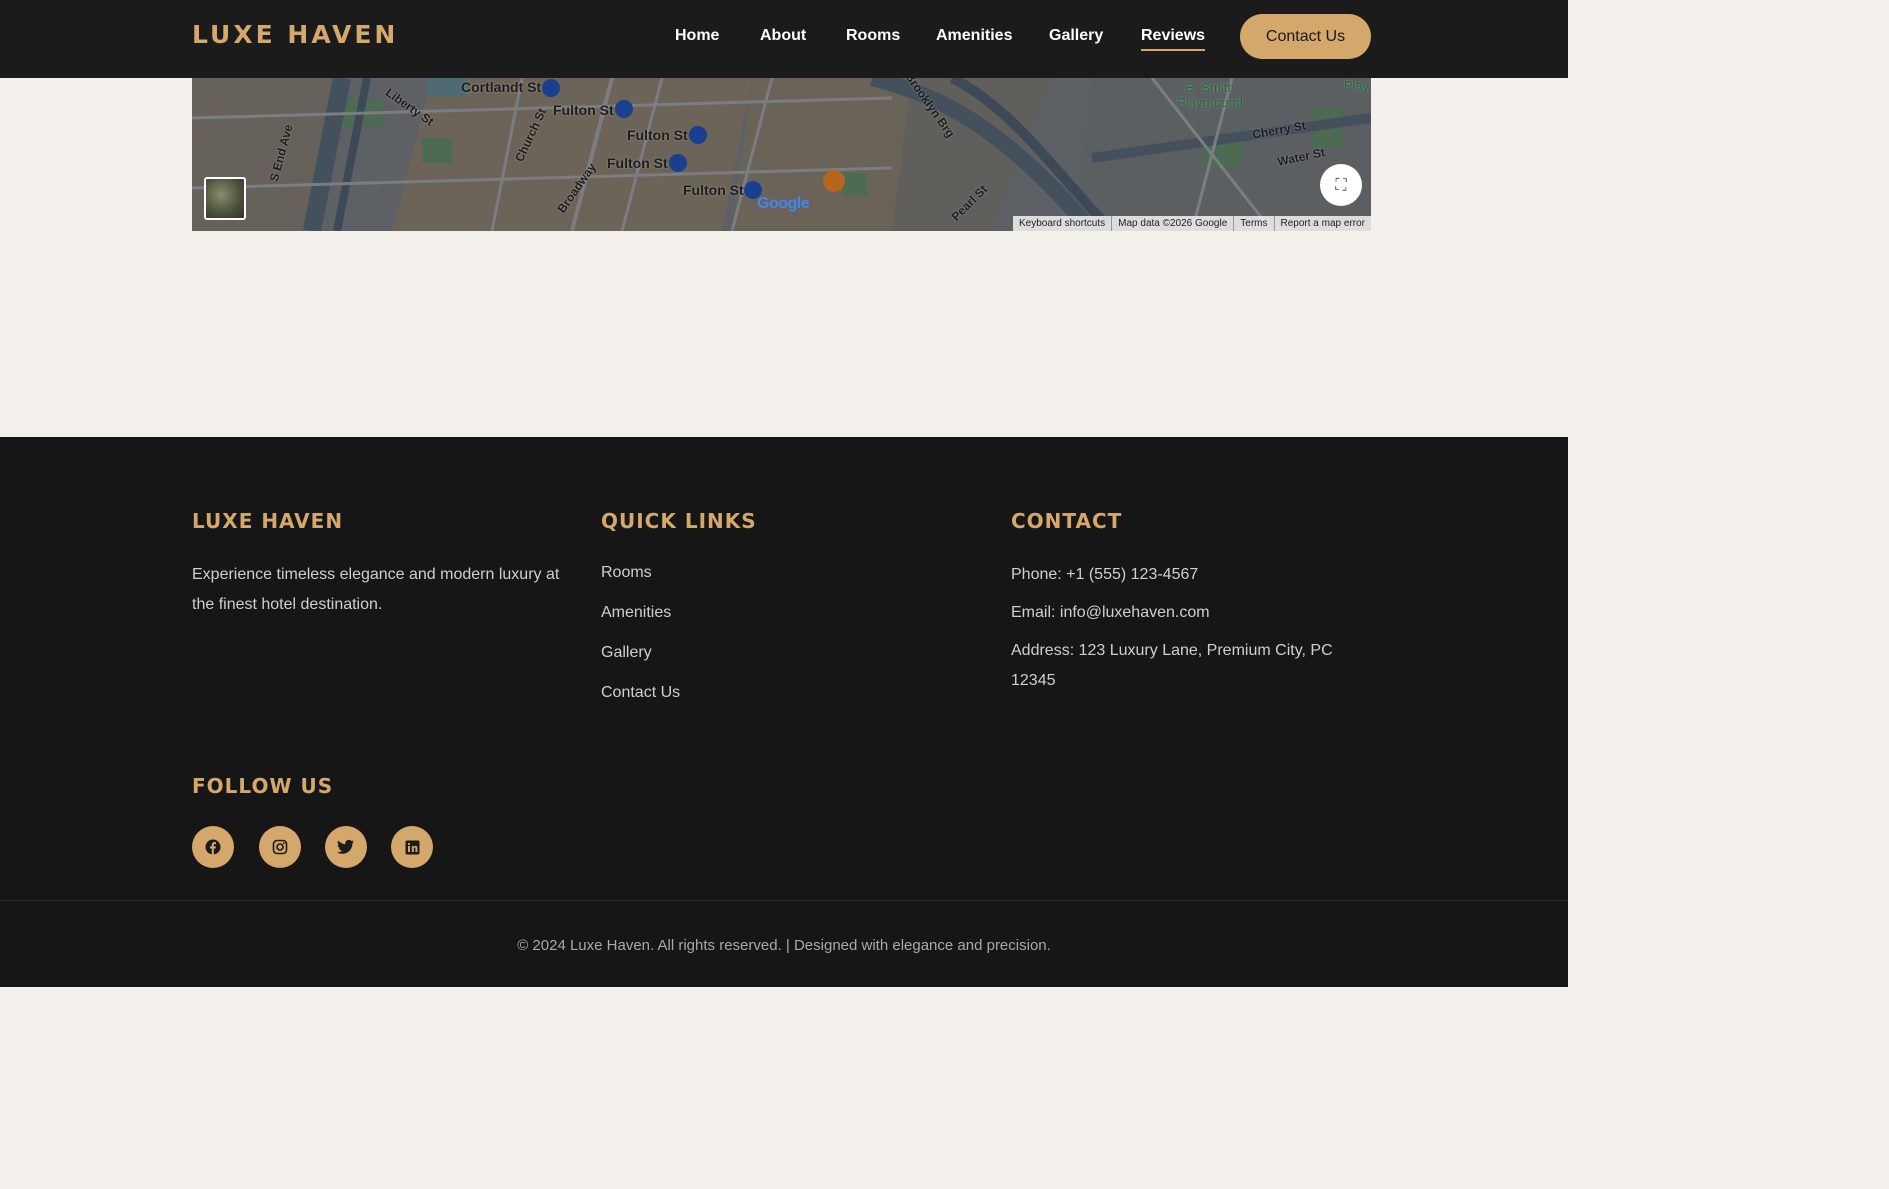 The height and width of the screenshot is (1189, 1889). I want to click on footer-link-gallery: Gallery, so click(626, 653).